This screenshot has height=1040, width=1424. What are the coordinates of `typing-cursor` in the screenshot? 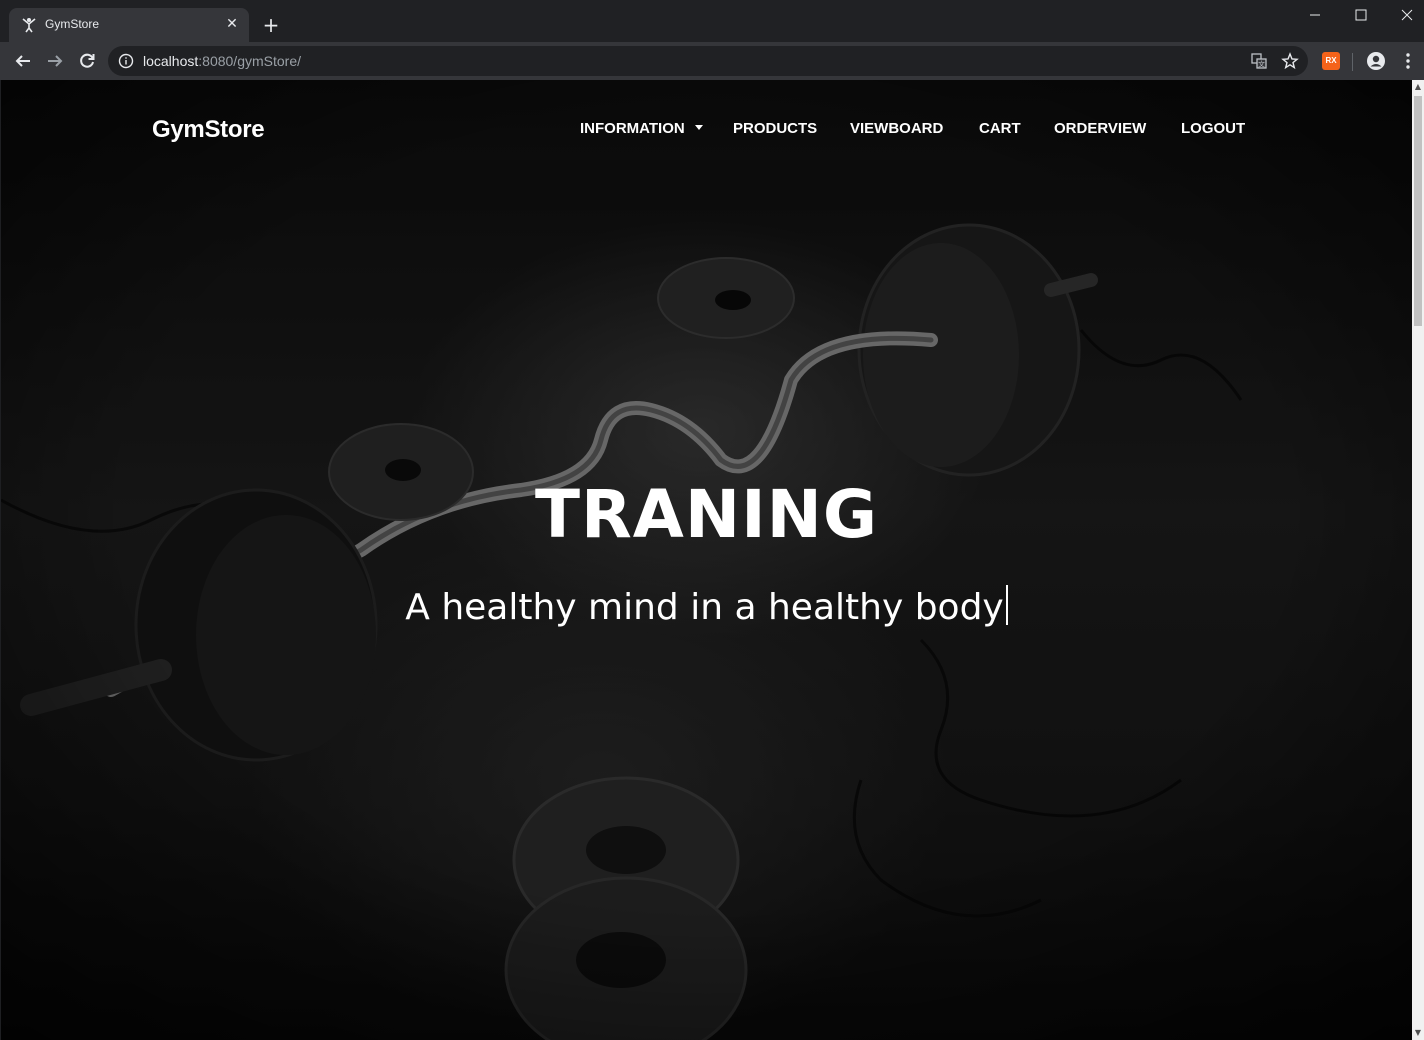 It's located at (1006, 605).